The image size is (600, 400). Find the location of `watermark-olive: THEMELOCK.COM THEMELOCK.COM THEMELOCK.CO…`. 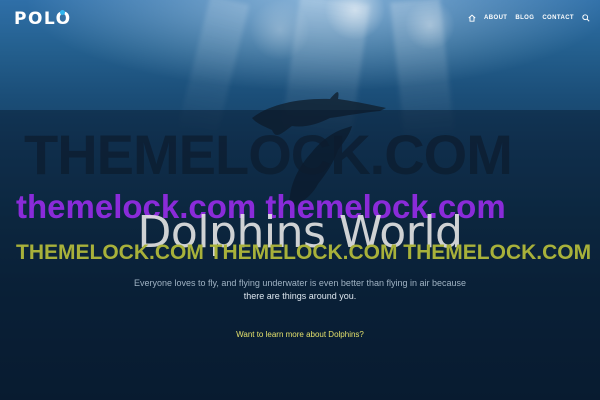

watermark-olive: THEMELOCK.COM THEMELOCK.COM THEMELOCK.CO… is located at coordinates (304, 252).